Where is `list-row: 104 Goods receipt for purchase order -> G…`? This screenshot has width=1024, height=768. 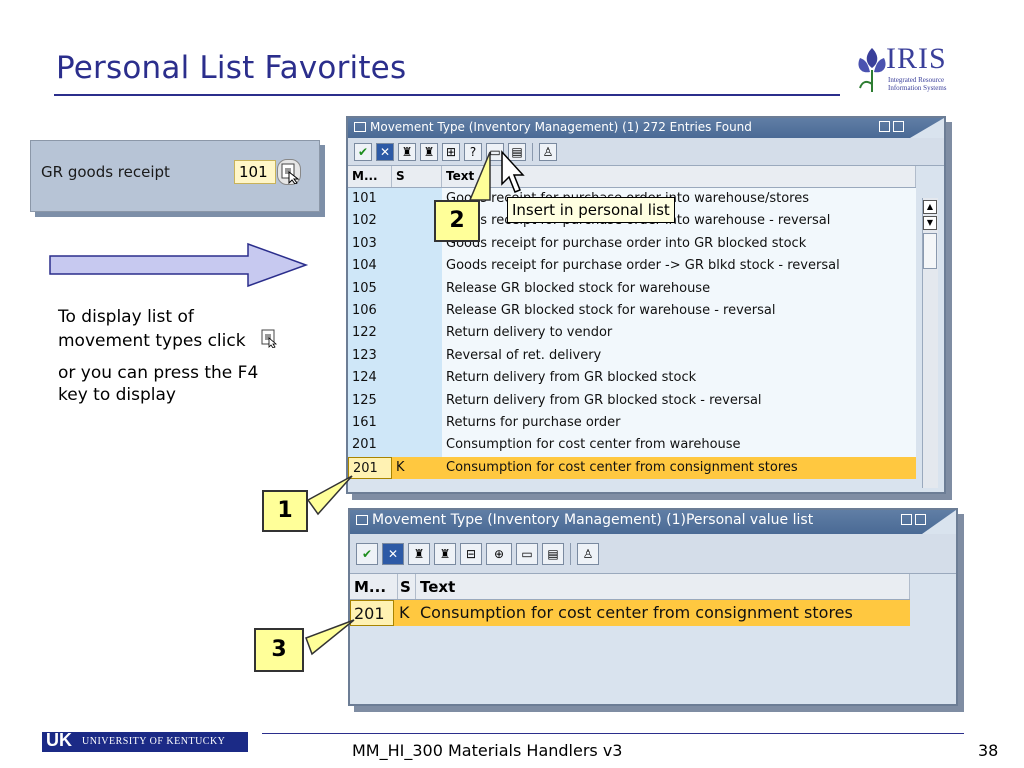 list-row: 104 Goods receipt for purchase order -> G… is located at coordinates (632, 266).